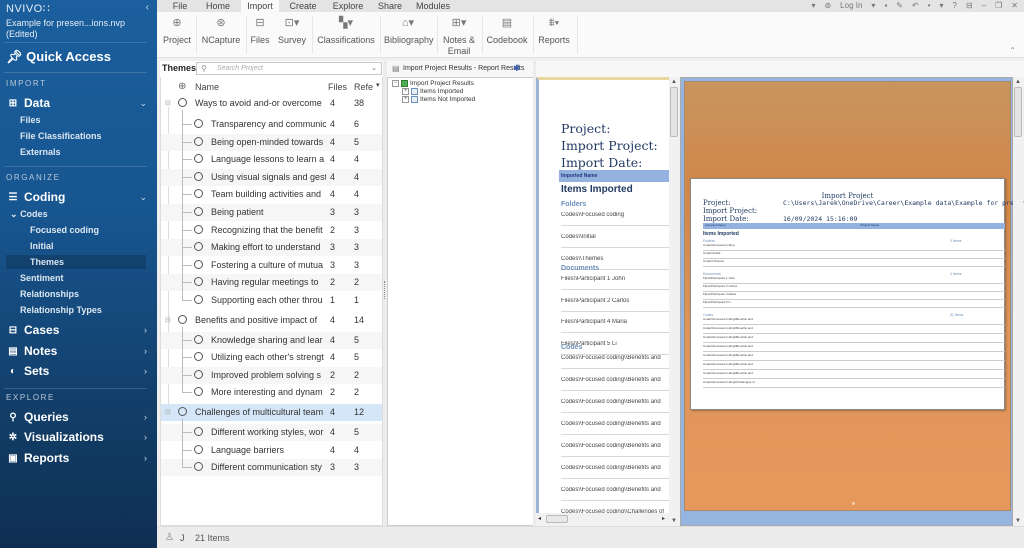 The width and height of the screenshot is (1024, 548). Describe the element at coordinates (851, 6) in the screenshot. I see `login-link: Log In` at that location.